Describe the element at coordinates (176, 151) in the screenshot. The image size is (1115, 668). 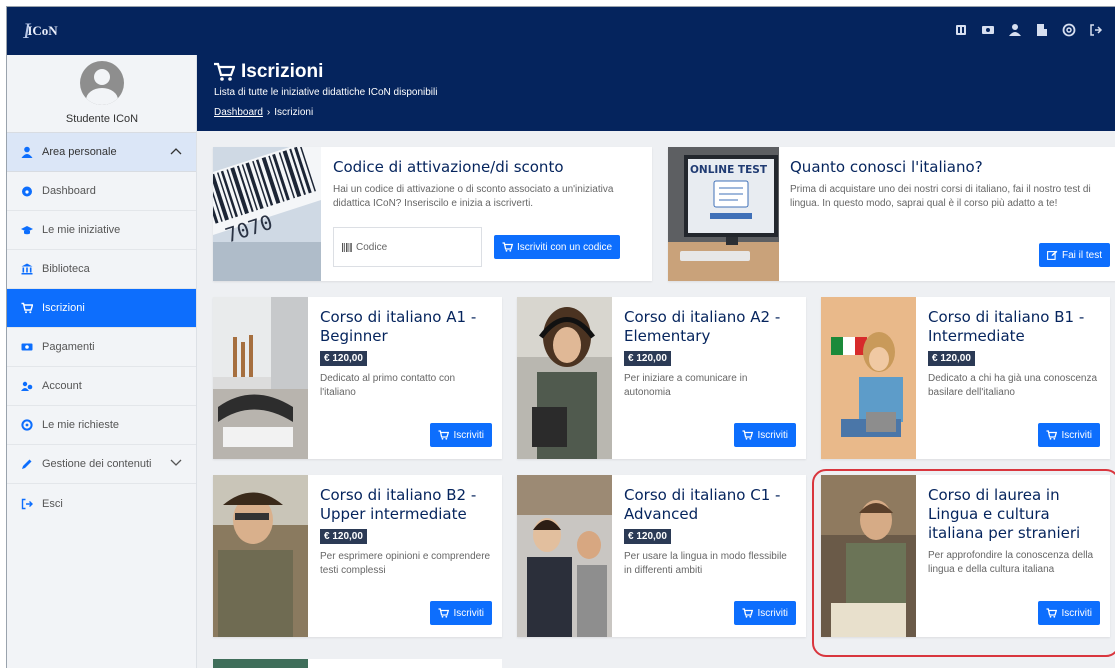
I see `chevron-up-icon` at that location.